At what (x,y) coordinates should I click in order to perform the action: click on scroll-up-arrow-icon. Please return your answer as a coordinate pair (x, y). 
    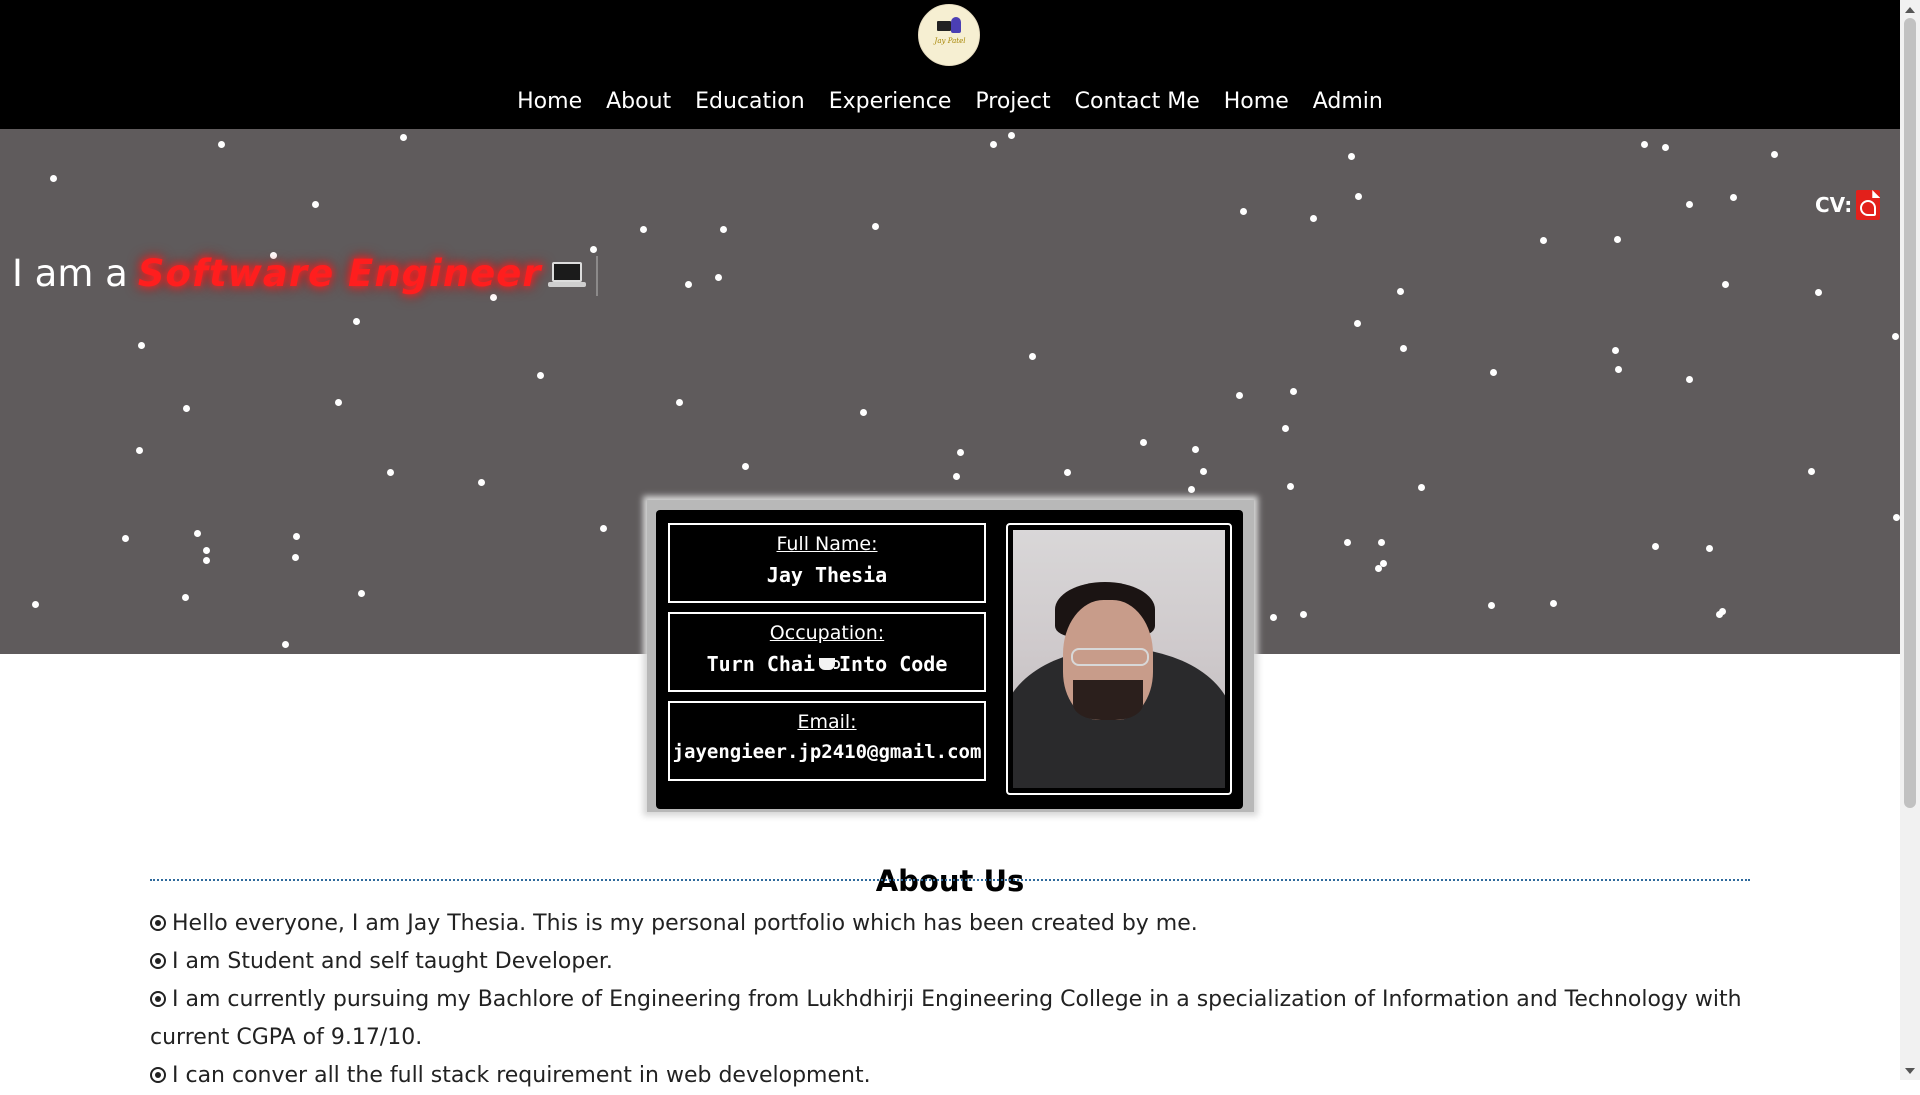
    Looking at the image, I should click on (1910, 9).